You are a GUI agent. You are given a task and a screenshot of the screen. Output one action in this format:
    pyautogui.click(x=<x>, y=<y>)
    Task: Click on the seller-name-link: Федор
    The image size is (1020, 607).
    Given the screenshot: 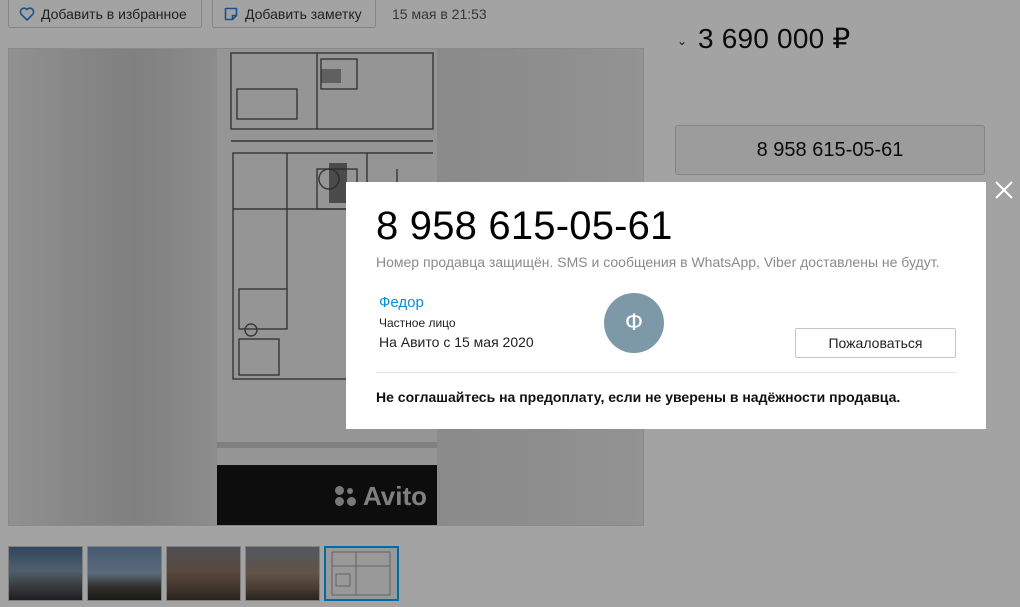 What is the action you would take?
    pyautogui.click(x=401, y=302)
    